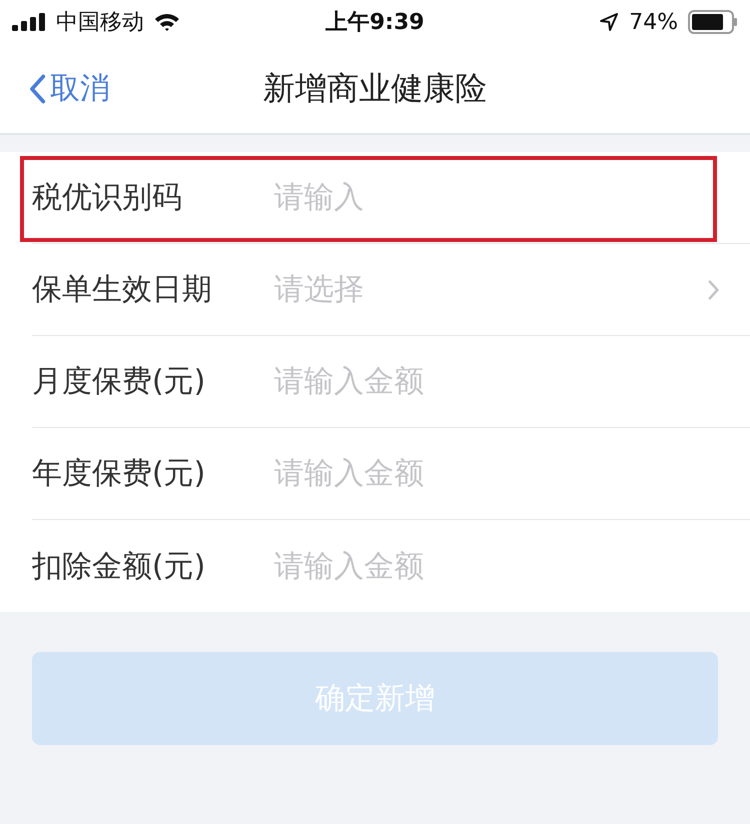 The image size is (750, 824). Describe the element at coordinates (713, 22) in the screenshot. I see `battery-icon` at that location.